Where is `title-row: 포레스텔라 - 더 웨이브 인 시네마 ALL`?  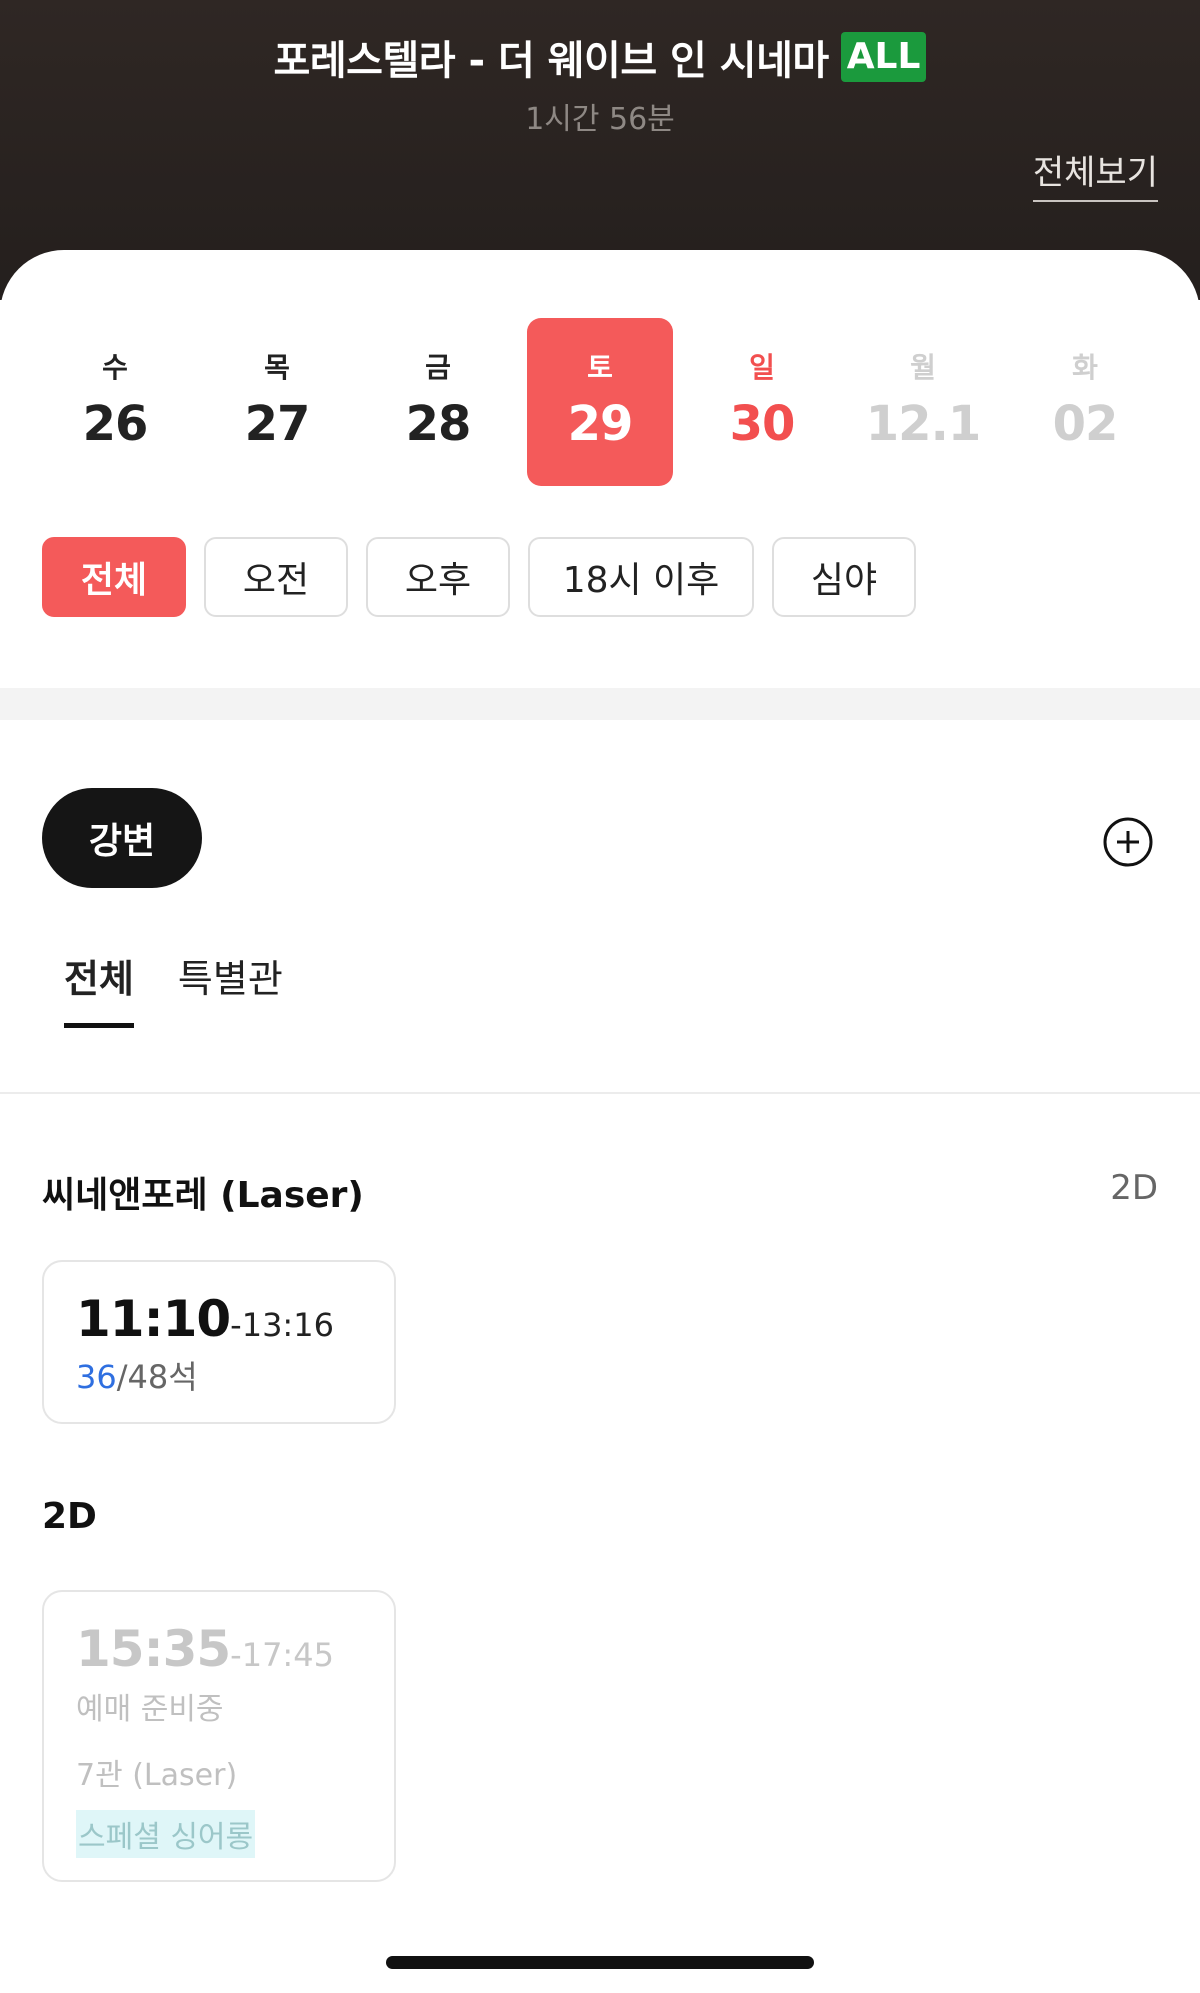 title-row: 포레스텔라 - 더 웨이브 인 시네마 ALL is located at coordinates (600, 57).